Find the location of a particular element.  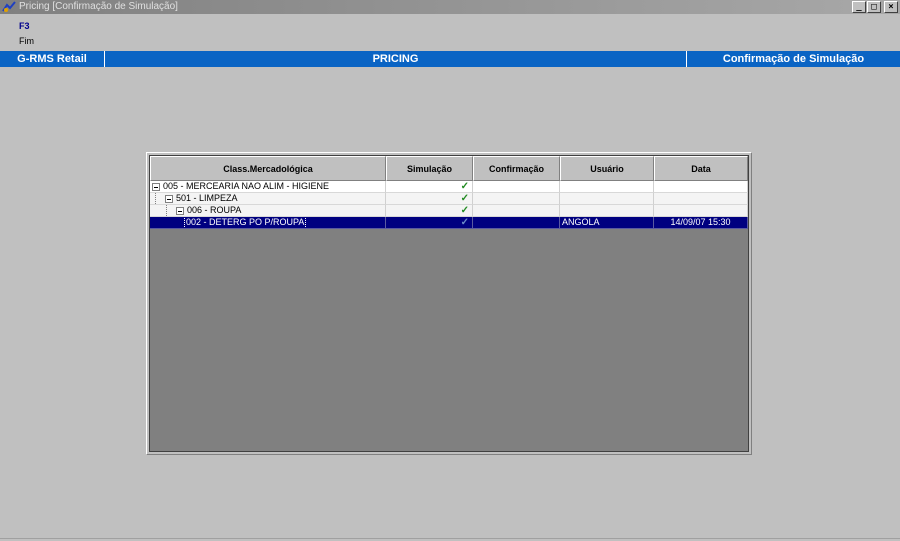

class-cell: 002 - DETERG PO P/ROUPA is located at coordinates (268, 223).